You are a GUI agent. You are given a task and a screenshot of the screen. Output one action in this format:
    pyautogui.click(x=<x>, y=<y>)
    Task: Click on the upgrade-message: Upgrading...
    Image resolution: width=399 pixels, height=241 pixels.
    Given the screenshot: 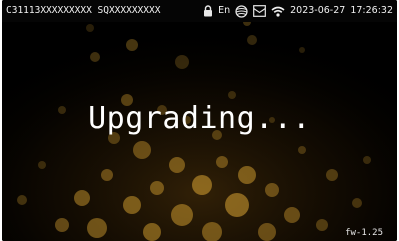 What is the action you would take?
    pyautogui.click(x=199, y=118)
    